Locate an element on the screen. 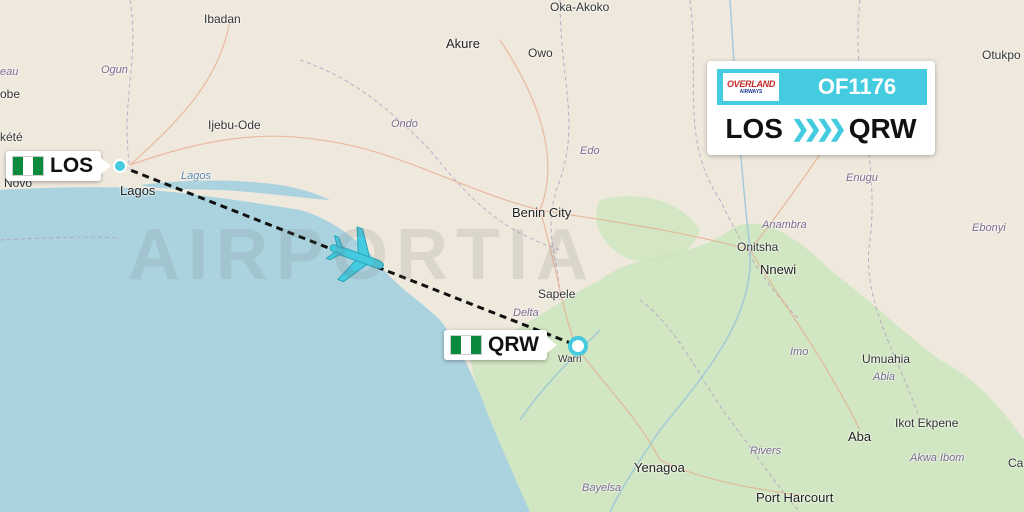 This screenshot has width=1024, height=512. region-label: Bayelsa is located at coordinates (602, 488).